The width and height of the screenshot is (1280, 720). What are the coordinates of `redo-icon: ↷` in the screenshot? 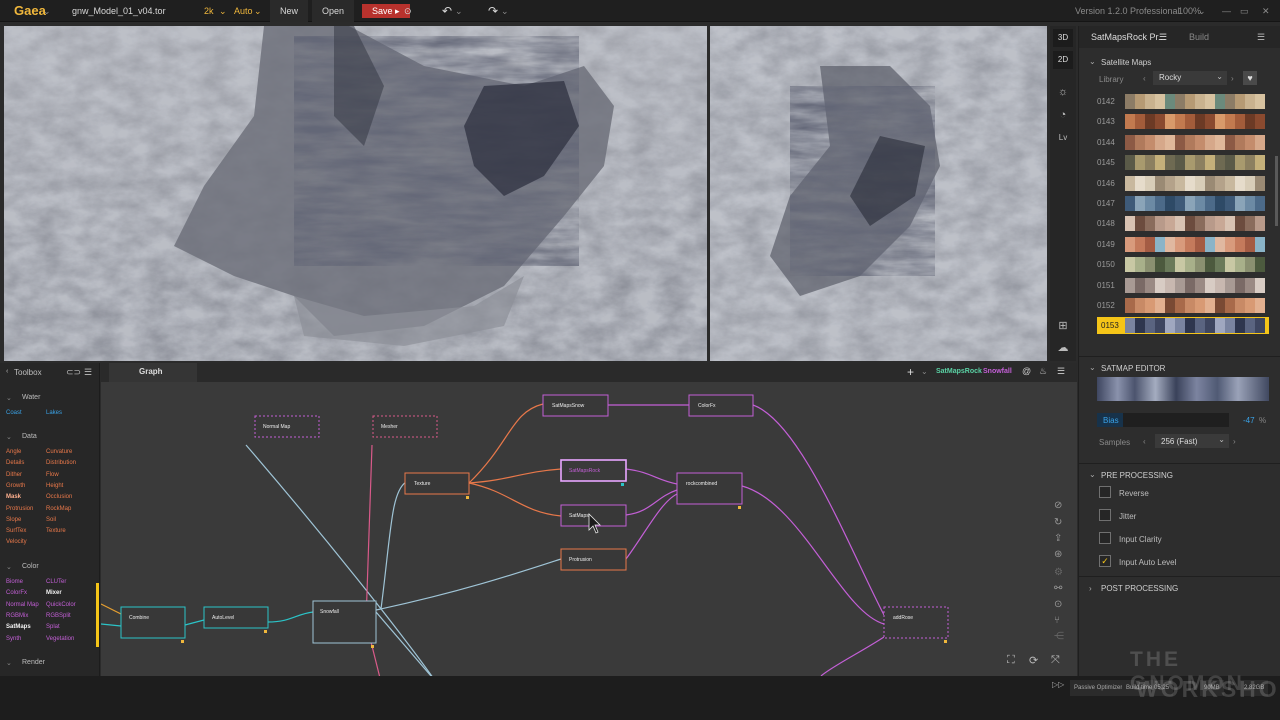 It's located at (493, 11).